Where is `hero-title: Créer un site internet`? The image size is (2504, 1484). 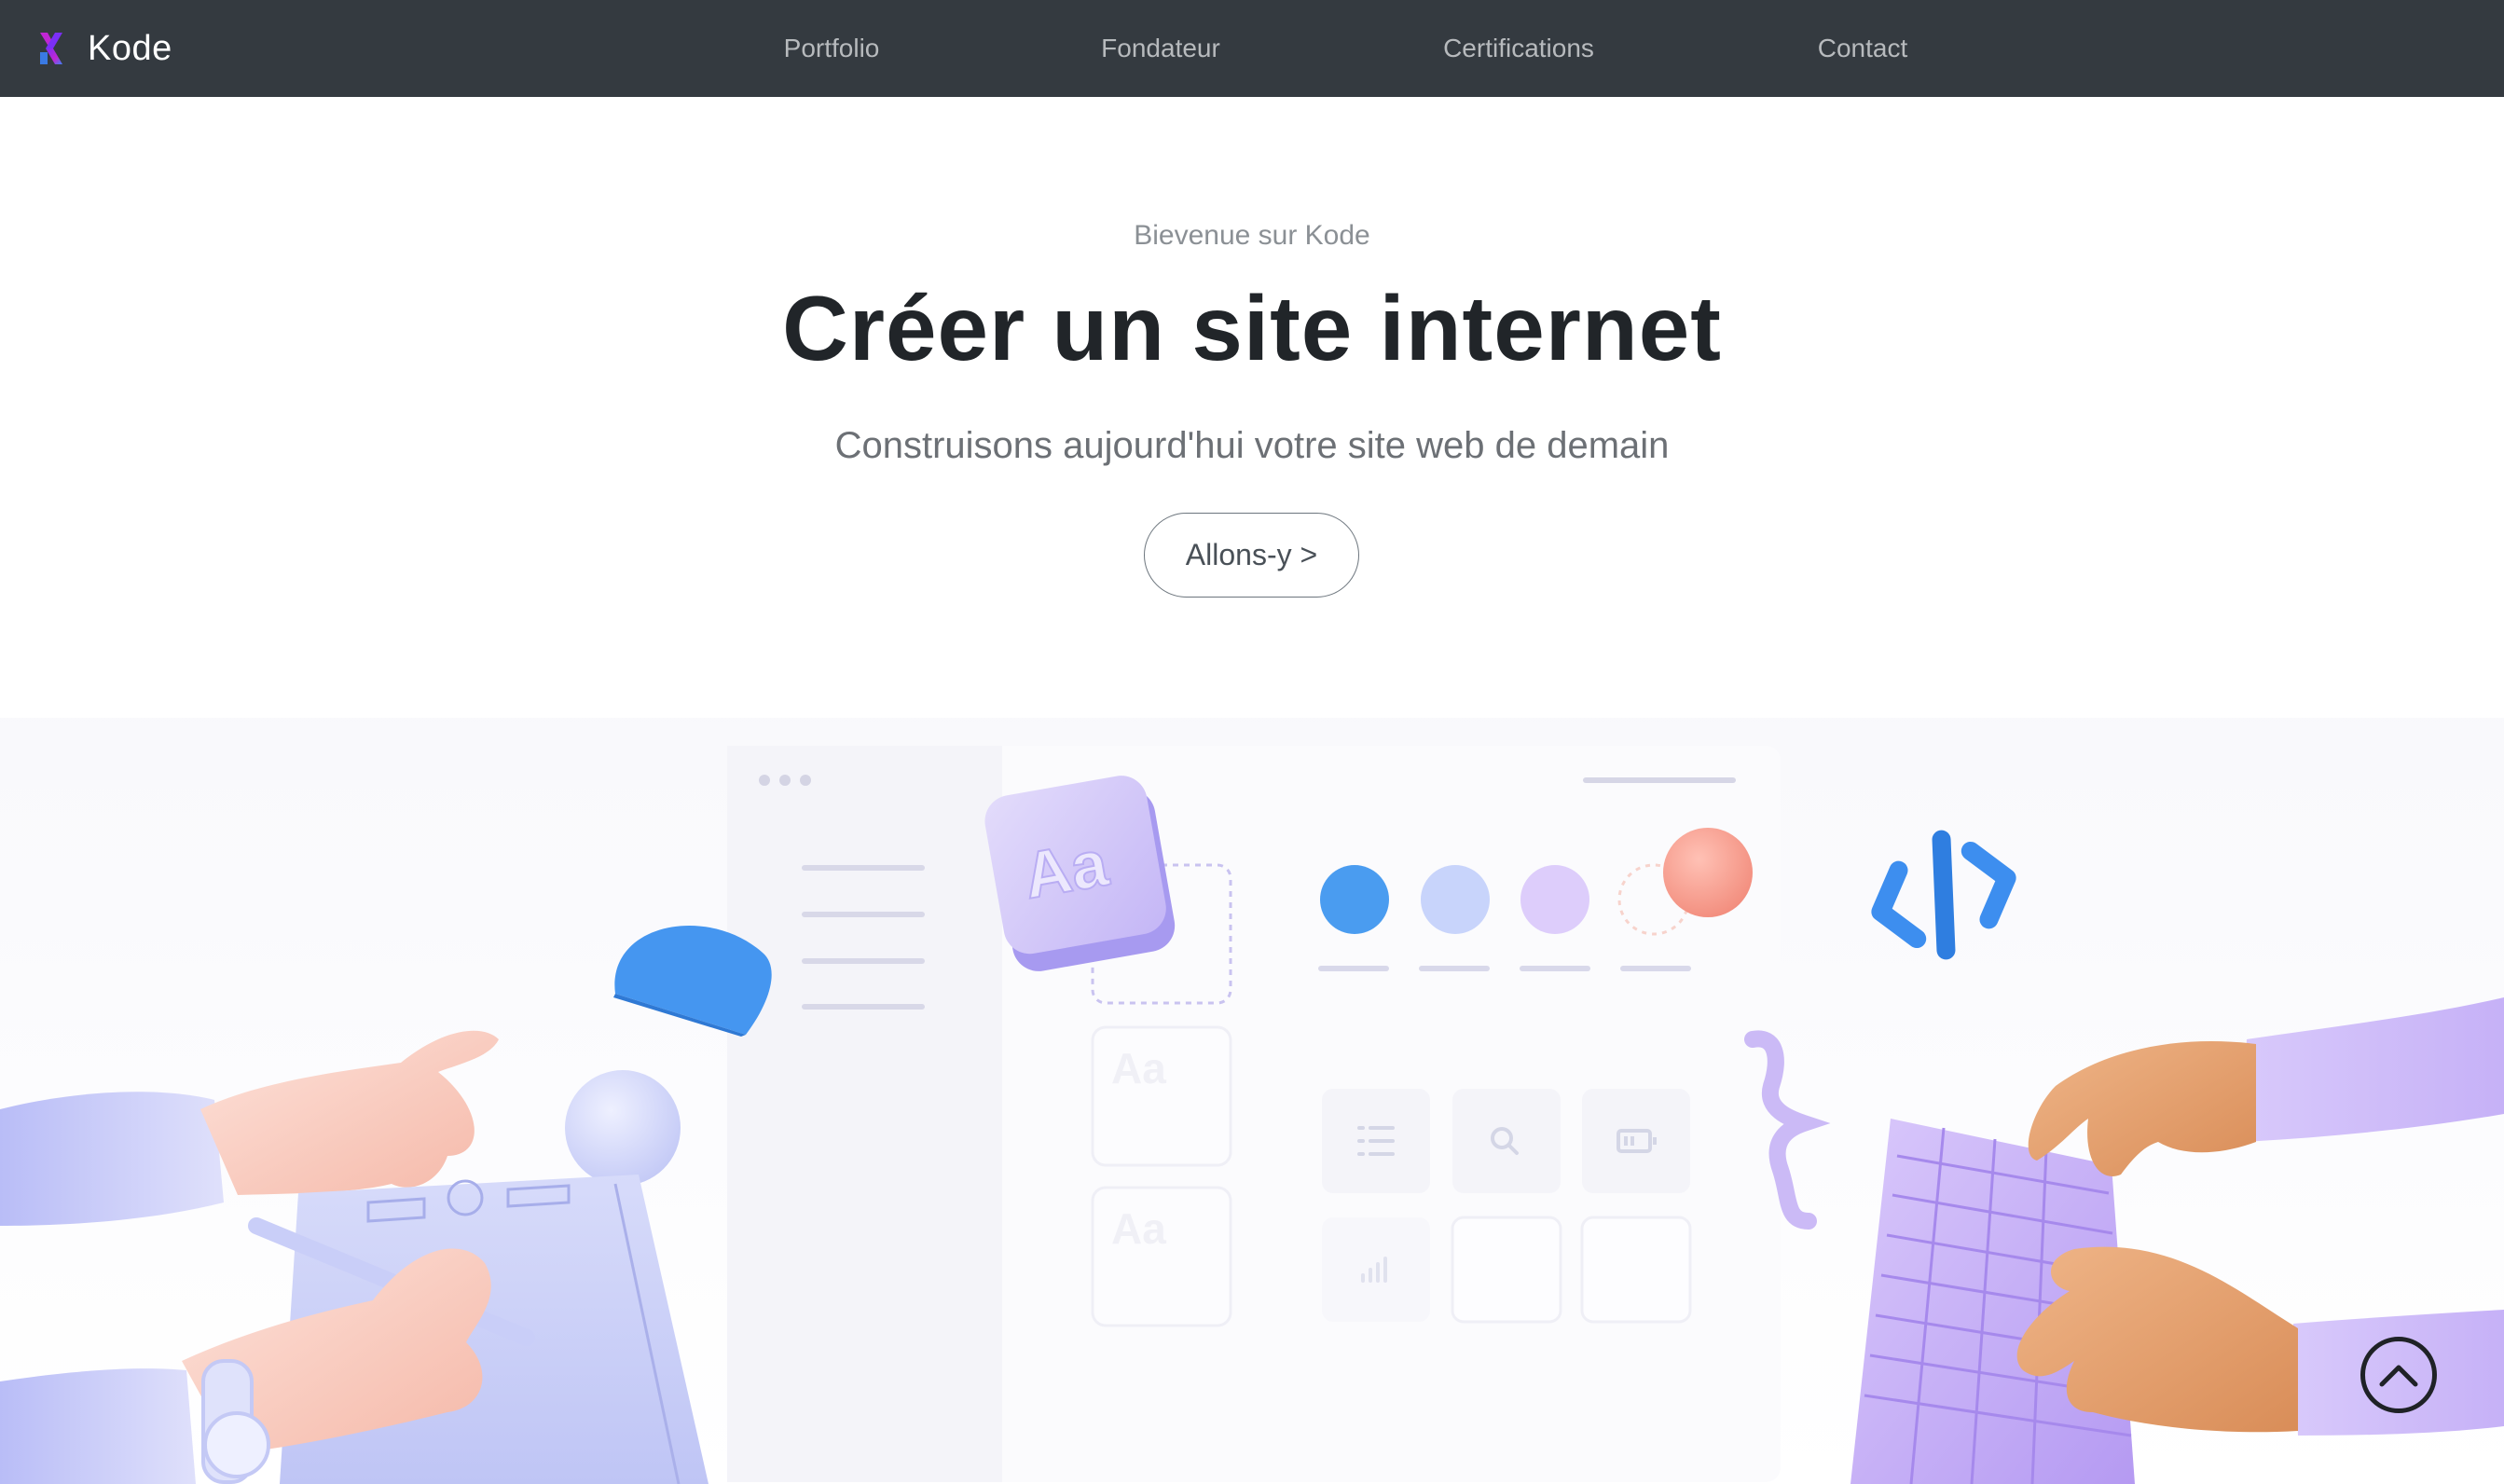
hero-title: Créer un site internet is located at coordinates (1252, 328).